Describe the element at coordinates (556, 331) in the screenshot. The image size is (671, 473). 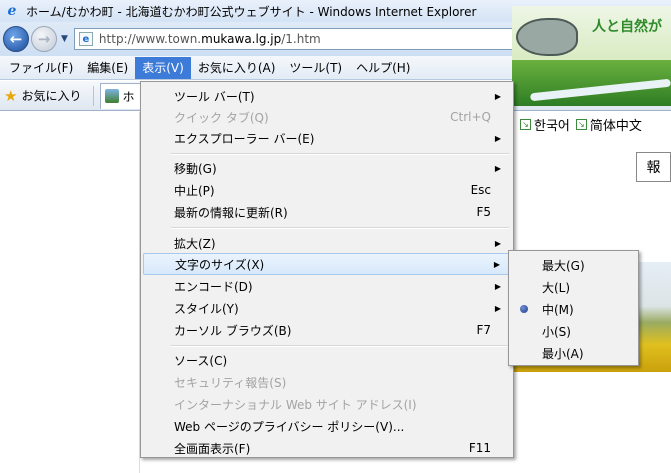
I see `menu-item-label: 小(S)` at that location.